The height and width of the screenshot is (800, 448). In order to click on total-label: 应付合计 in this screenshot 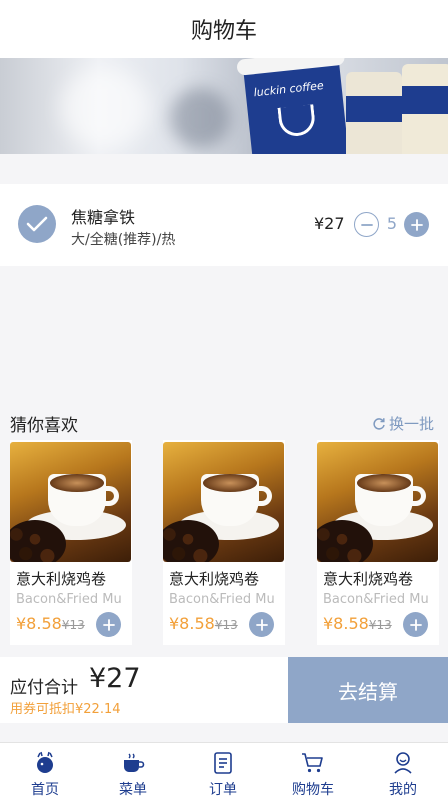, I will do `click(44, 688)`.